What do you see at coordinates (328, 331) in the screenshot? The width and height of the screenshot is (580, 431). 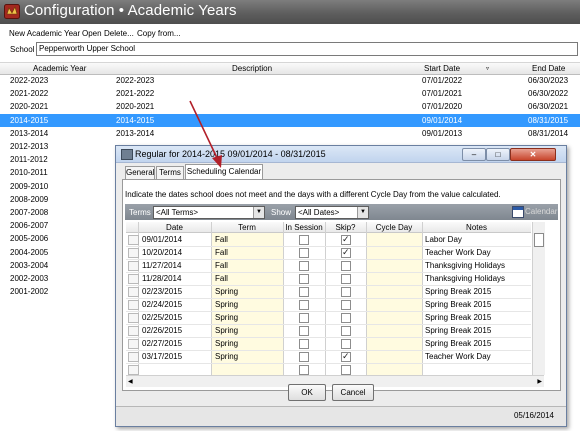 I see `table-row: 02/26/2015 Spring Spring Break 2015` at bounding box center [328, 331].